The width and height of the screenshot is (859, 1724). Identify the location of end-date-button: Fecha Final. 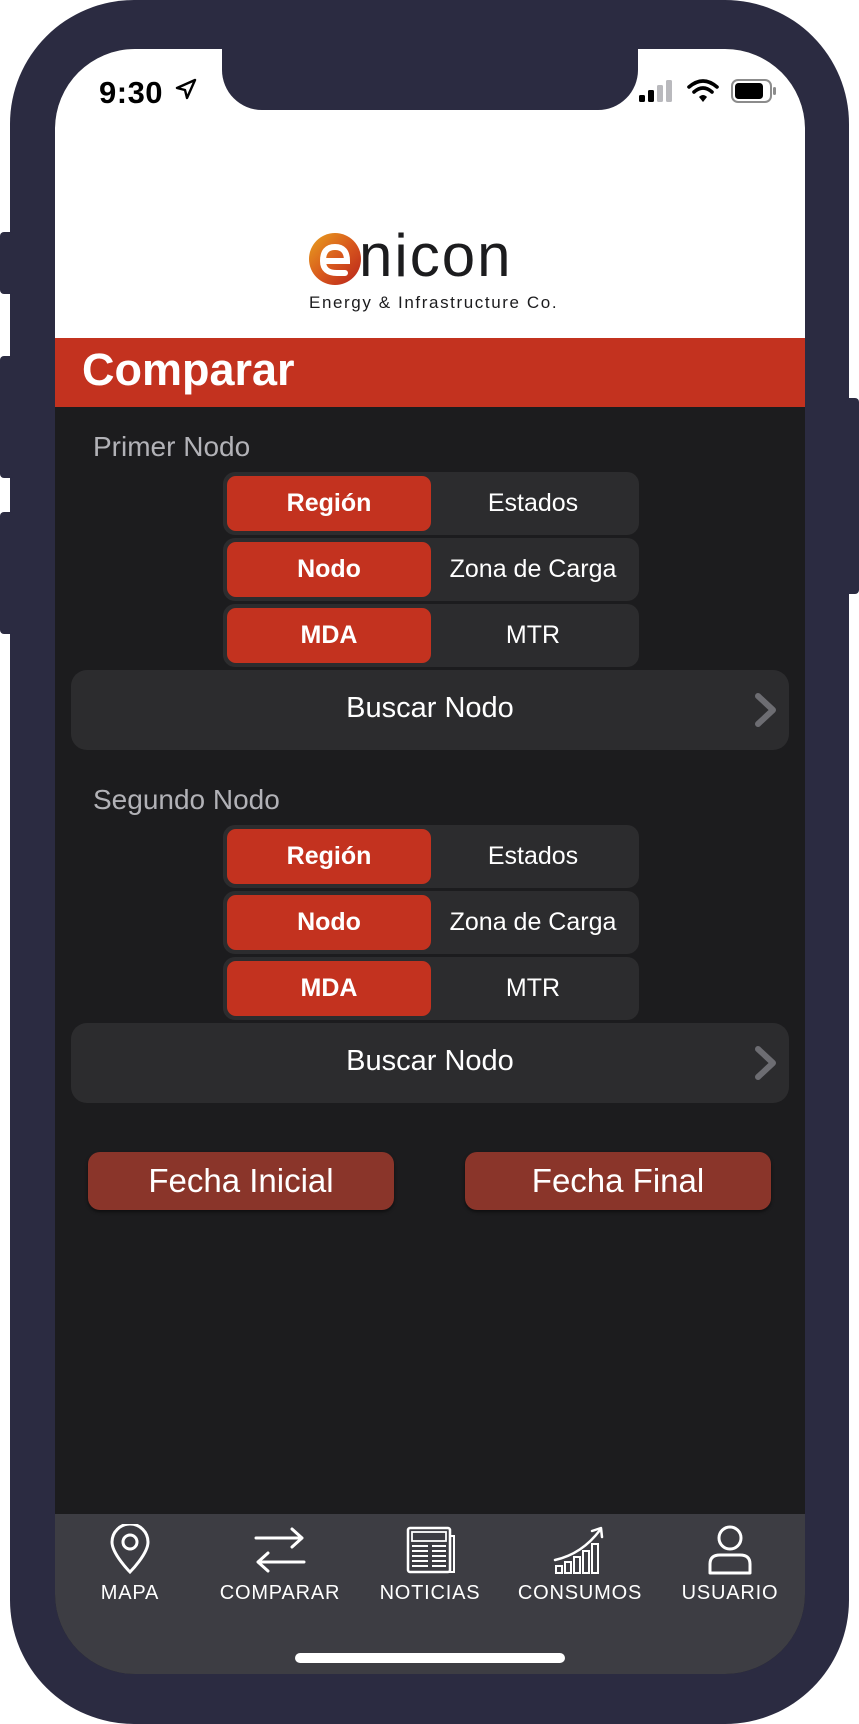
(618, 1181).